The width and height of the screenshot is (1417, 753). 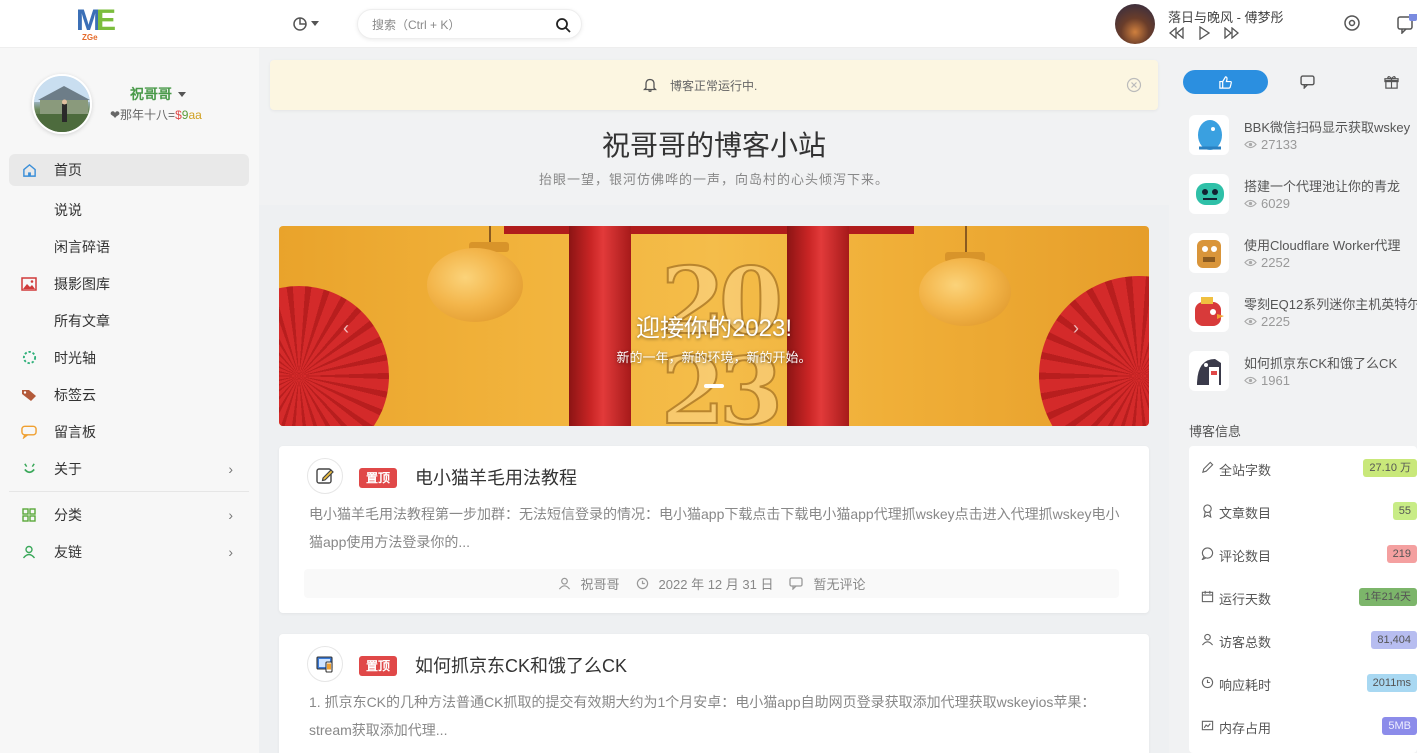 I want to click on avatar, so click(x=62, y=104).